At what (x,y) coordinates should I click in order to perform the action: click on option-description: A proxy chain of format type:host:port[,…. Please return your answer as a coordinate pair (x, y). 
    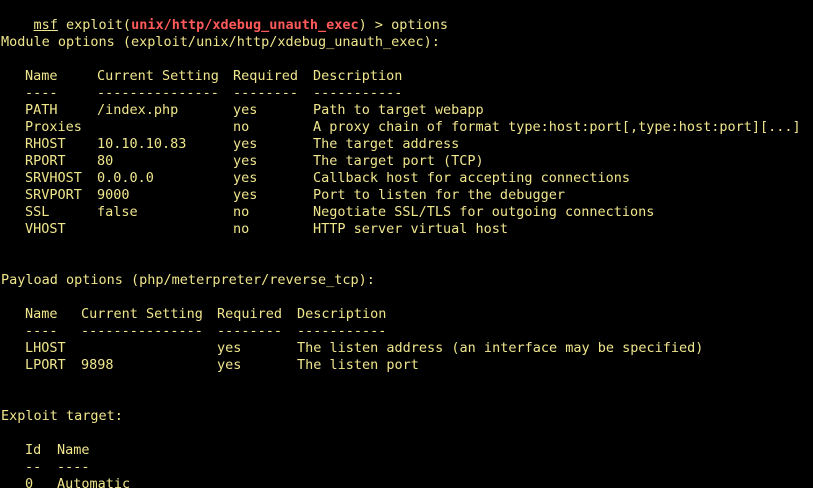
    Looking at the image, I should click on (557, 127).